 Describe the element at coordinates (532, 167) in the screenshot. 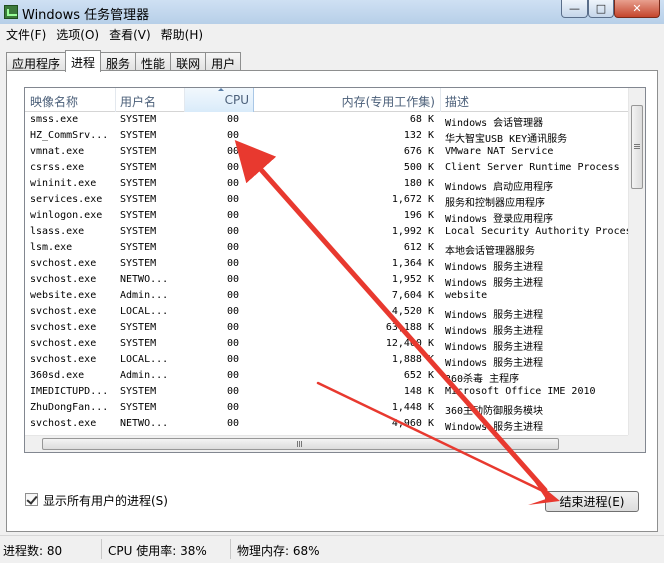

I see `cell-description: Client Server Runtime Process` at that location.